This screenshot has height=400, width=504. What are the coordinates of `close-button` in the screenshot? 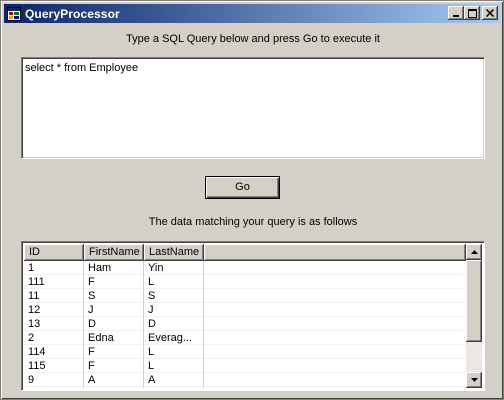 It's located at (490, 13).